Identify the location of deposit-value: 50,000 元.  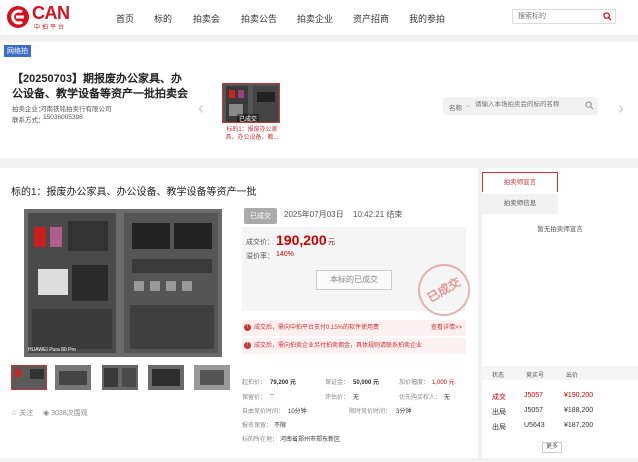
(366, 383).